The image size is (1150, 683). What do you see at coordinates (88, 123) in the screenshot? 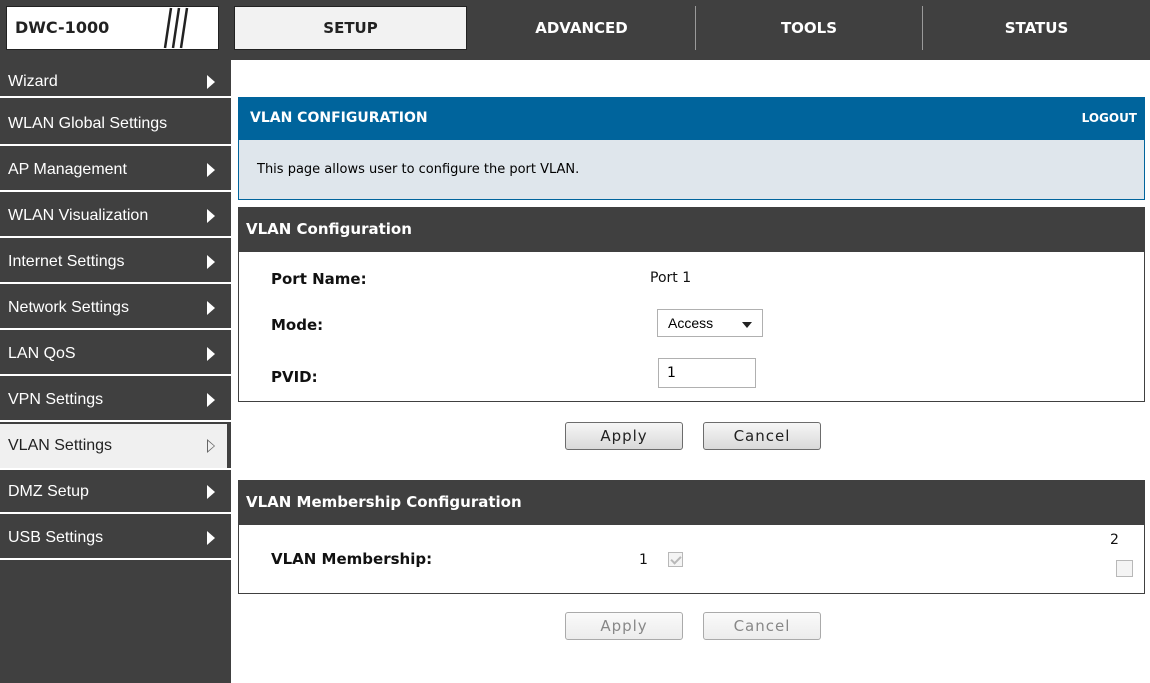
I see `sidebar-item-label: WLAN Global Settings` at bounding box center [88, 123].